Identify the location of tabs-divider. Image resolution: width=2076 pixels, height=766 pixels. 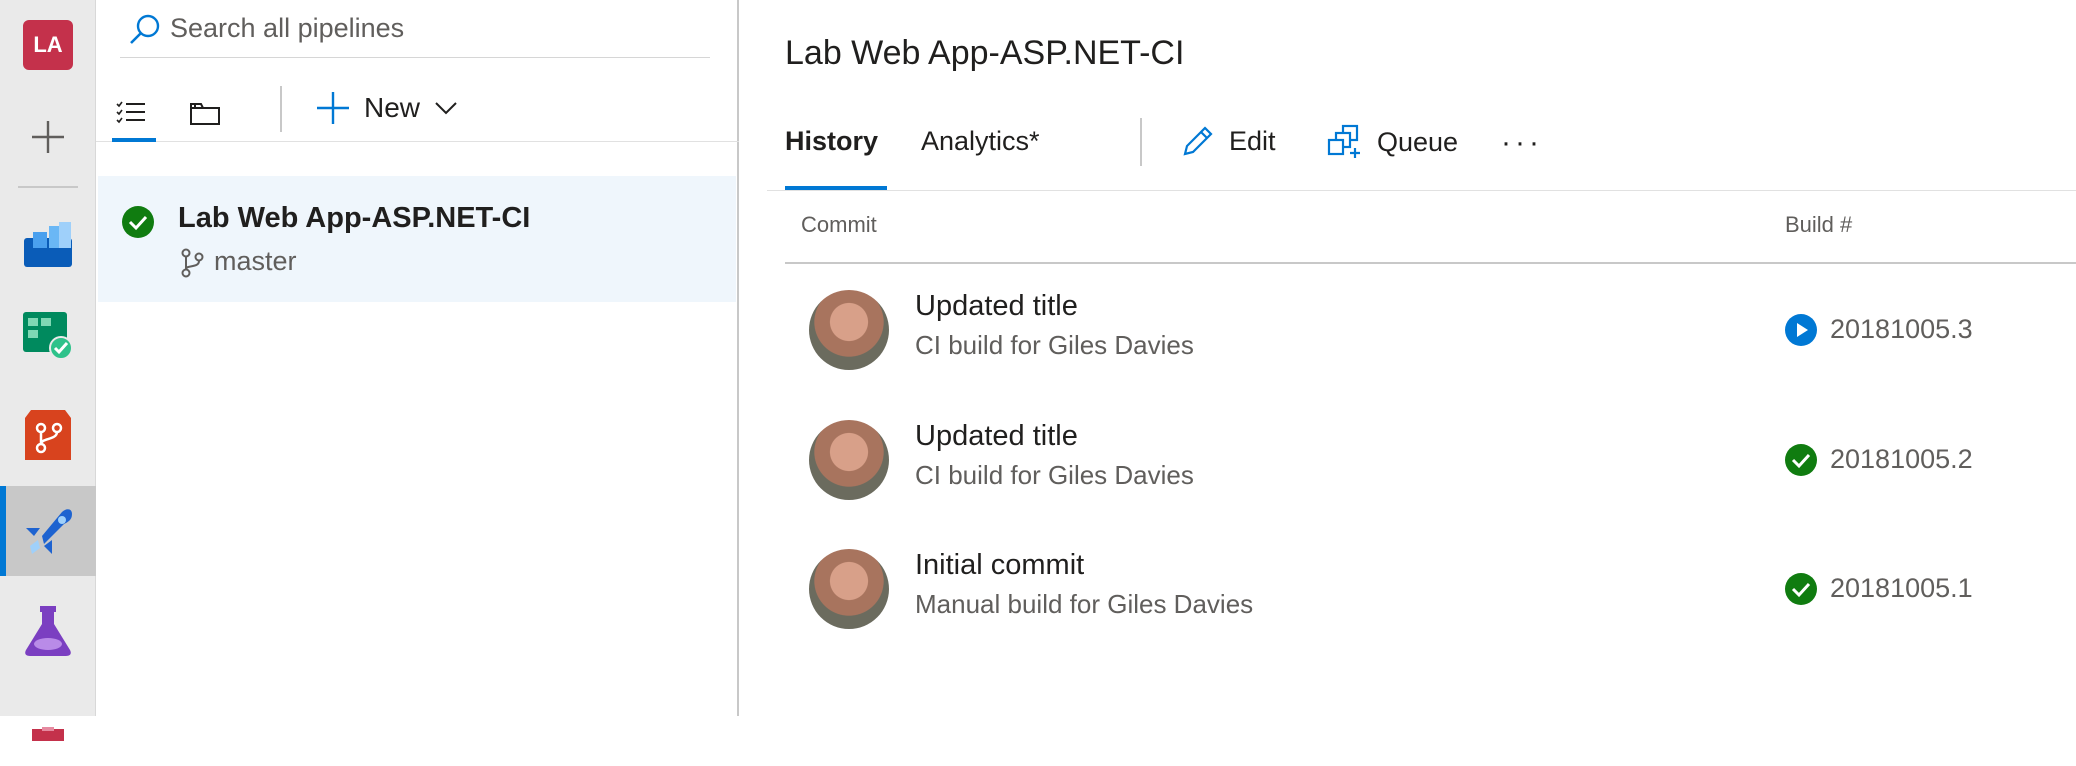
(1421, 190).